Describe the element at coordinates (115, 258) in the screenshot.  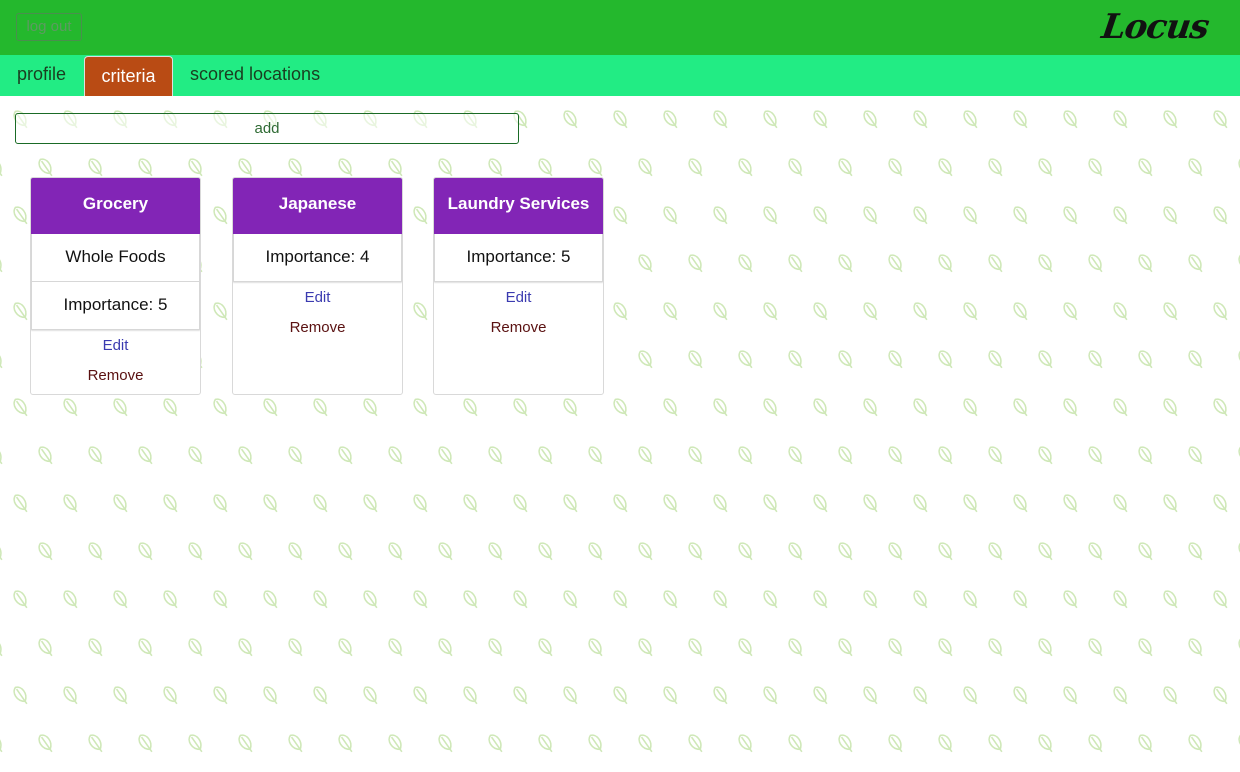
I see `card-detail-row: Whole Foods` at that location.